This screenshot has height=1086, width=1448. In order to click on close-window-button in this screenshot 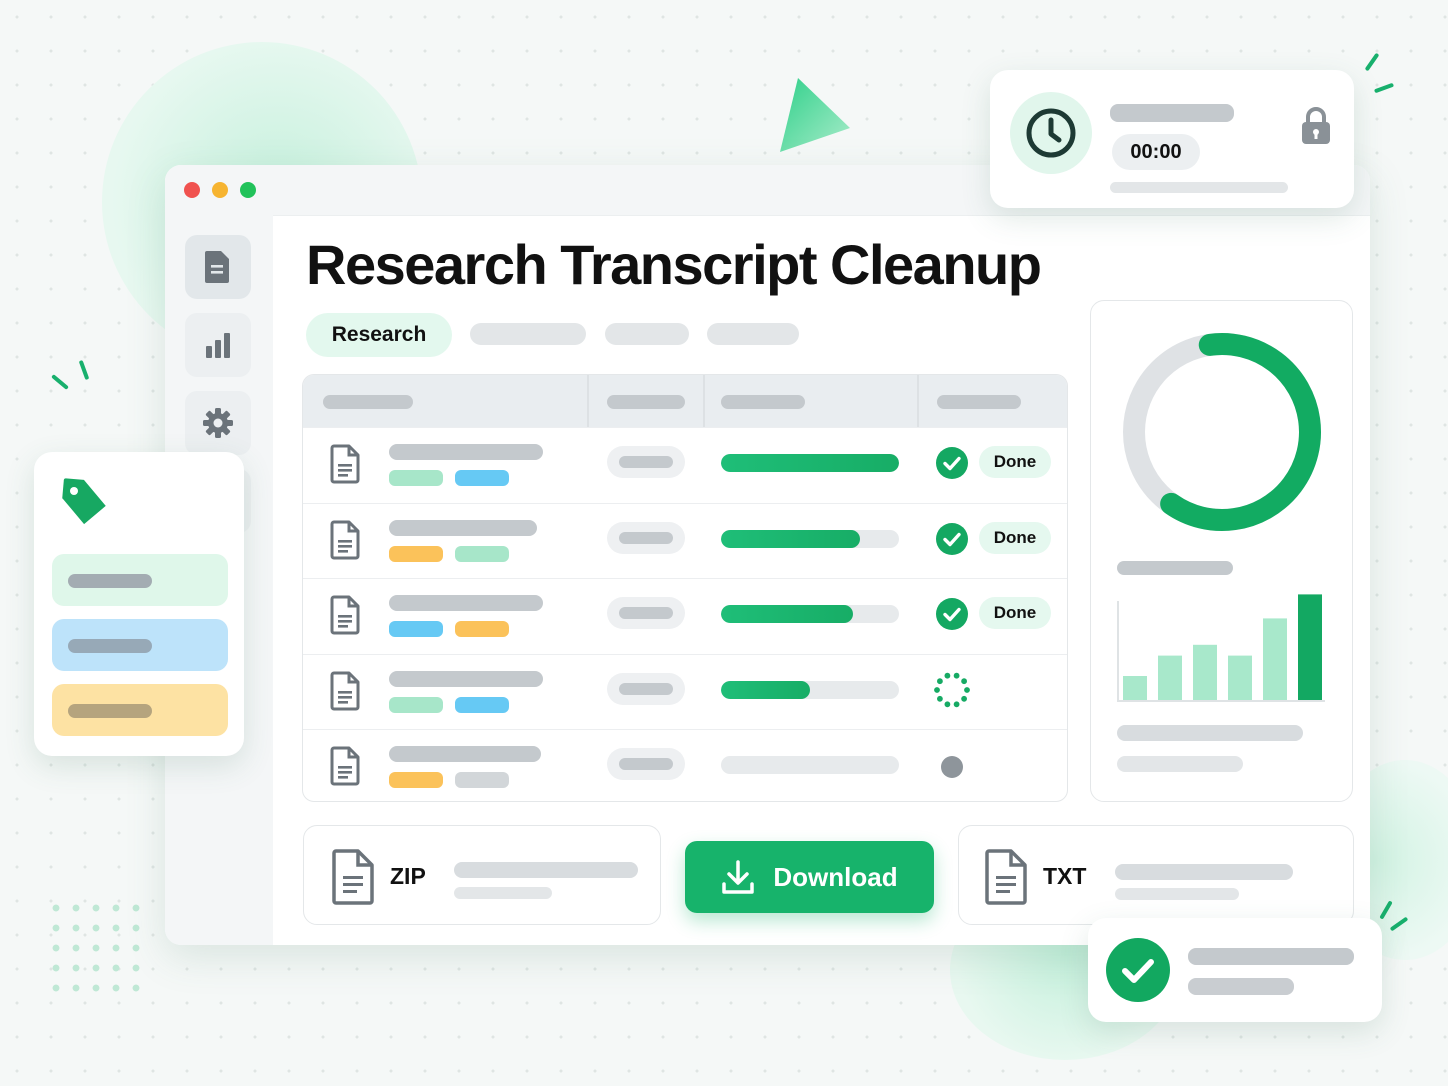, I will do `click(192, 190)`.